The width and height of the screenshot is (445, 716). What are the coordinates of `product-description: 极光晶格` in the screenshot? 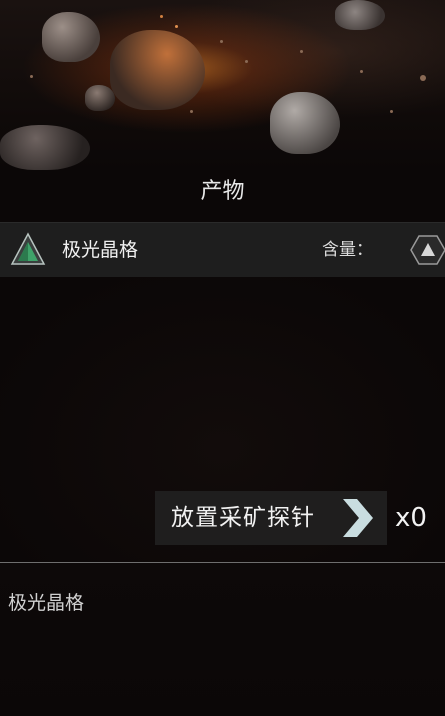 It's located at (46, 603).